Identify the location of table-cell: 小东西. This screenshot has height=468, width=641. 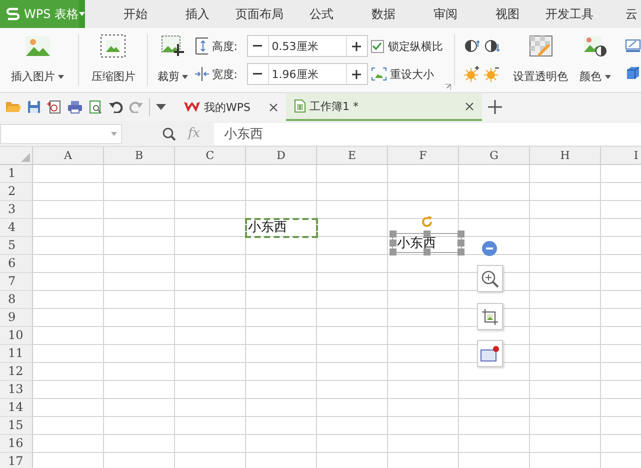
(281, 228).